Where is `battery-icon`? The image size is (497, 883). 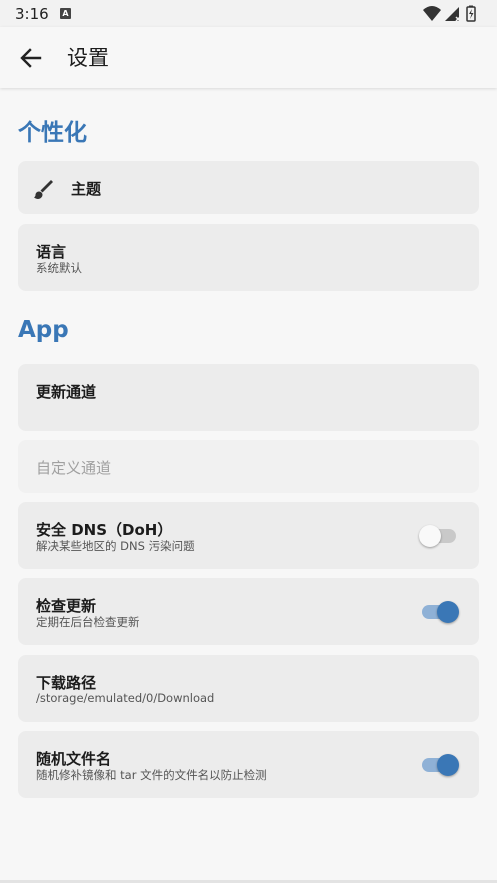
battery-icon is located at coordinates (471, 13).